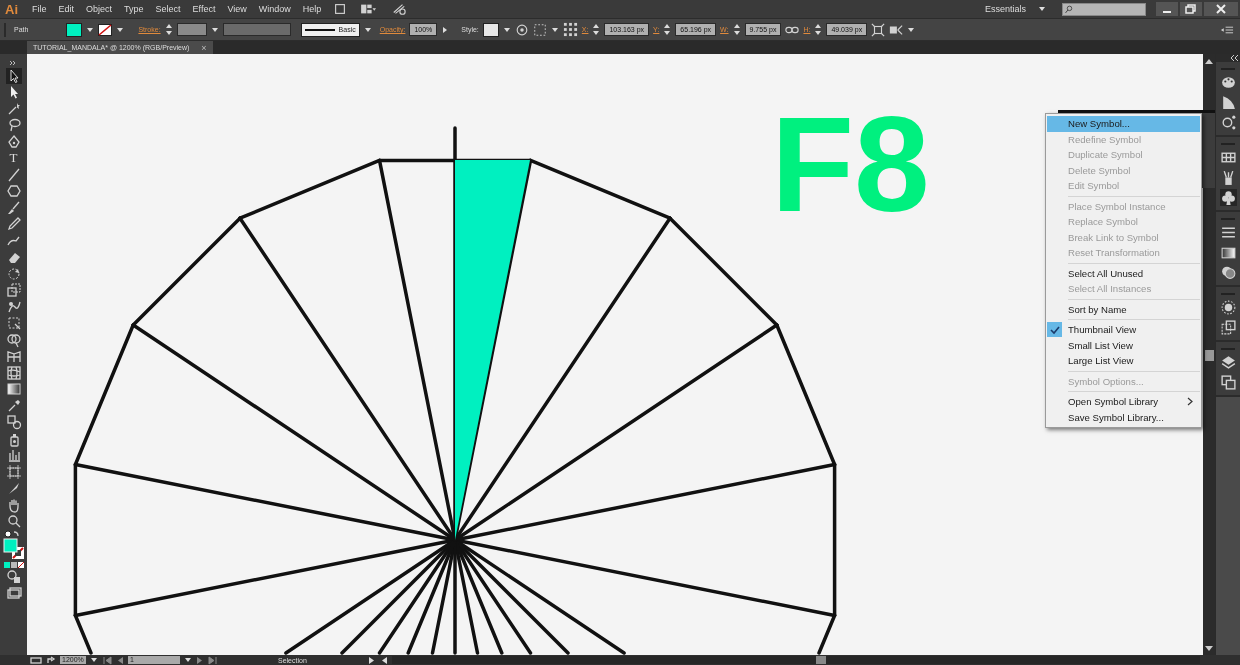 Image resolution: width=1240 pixels, height=665 pixels. Describe the element at coordinates (492, 350) in the screenshot. I see `selected-slice` at that location.